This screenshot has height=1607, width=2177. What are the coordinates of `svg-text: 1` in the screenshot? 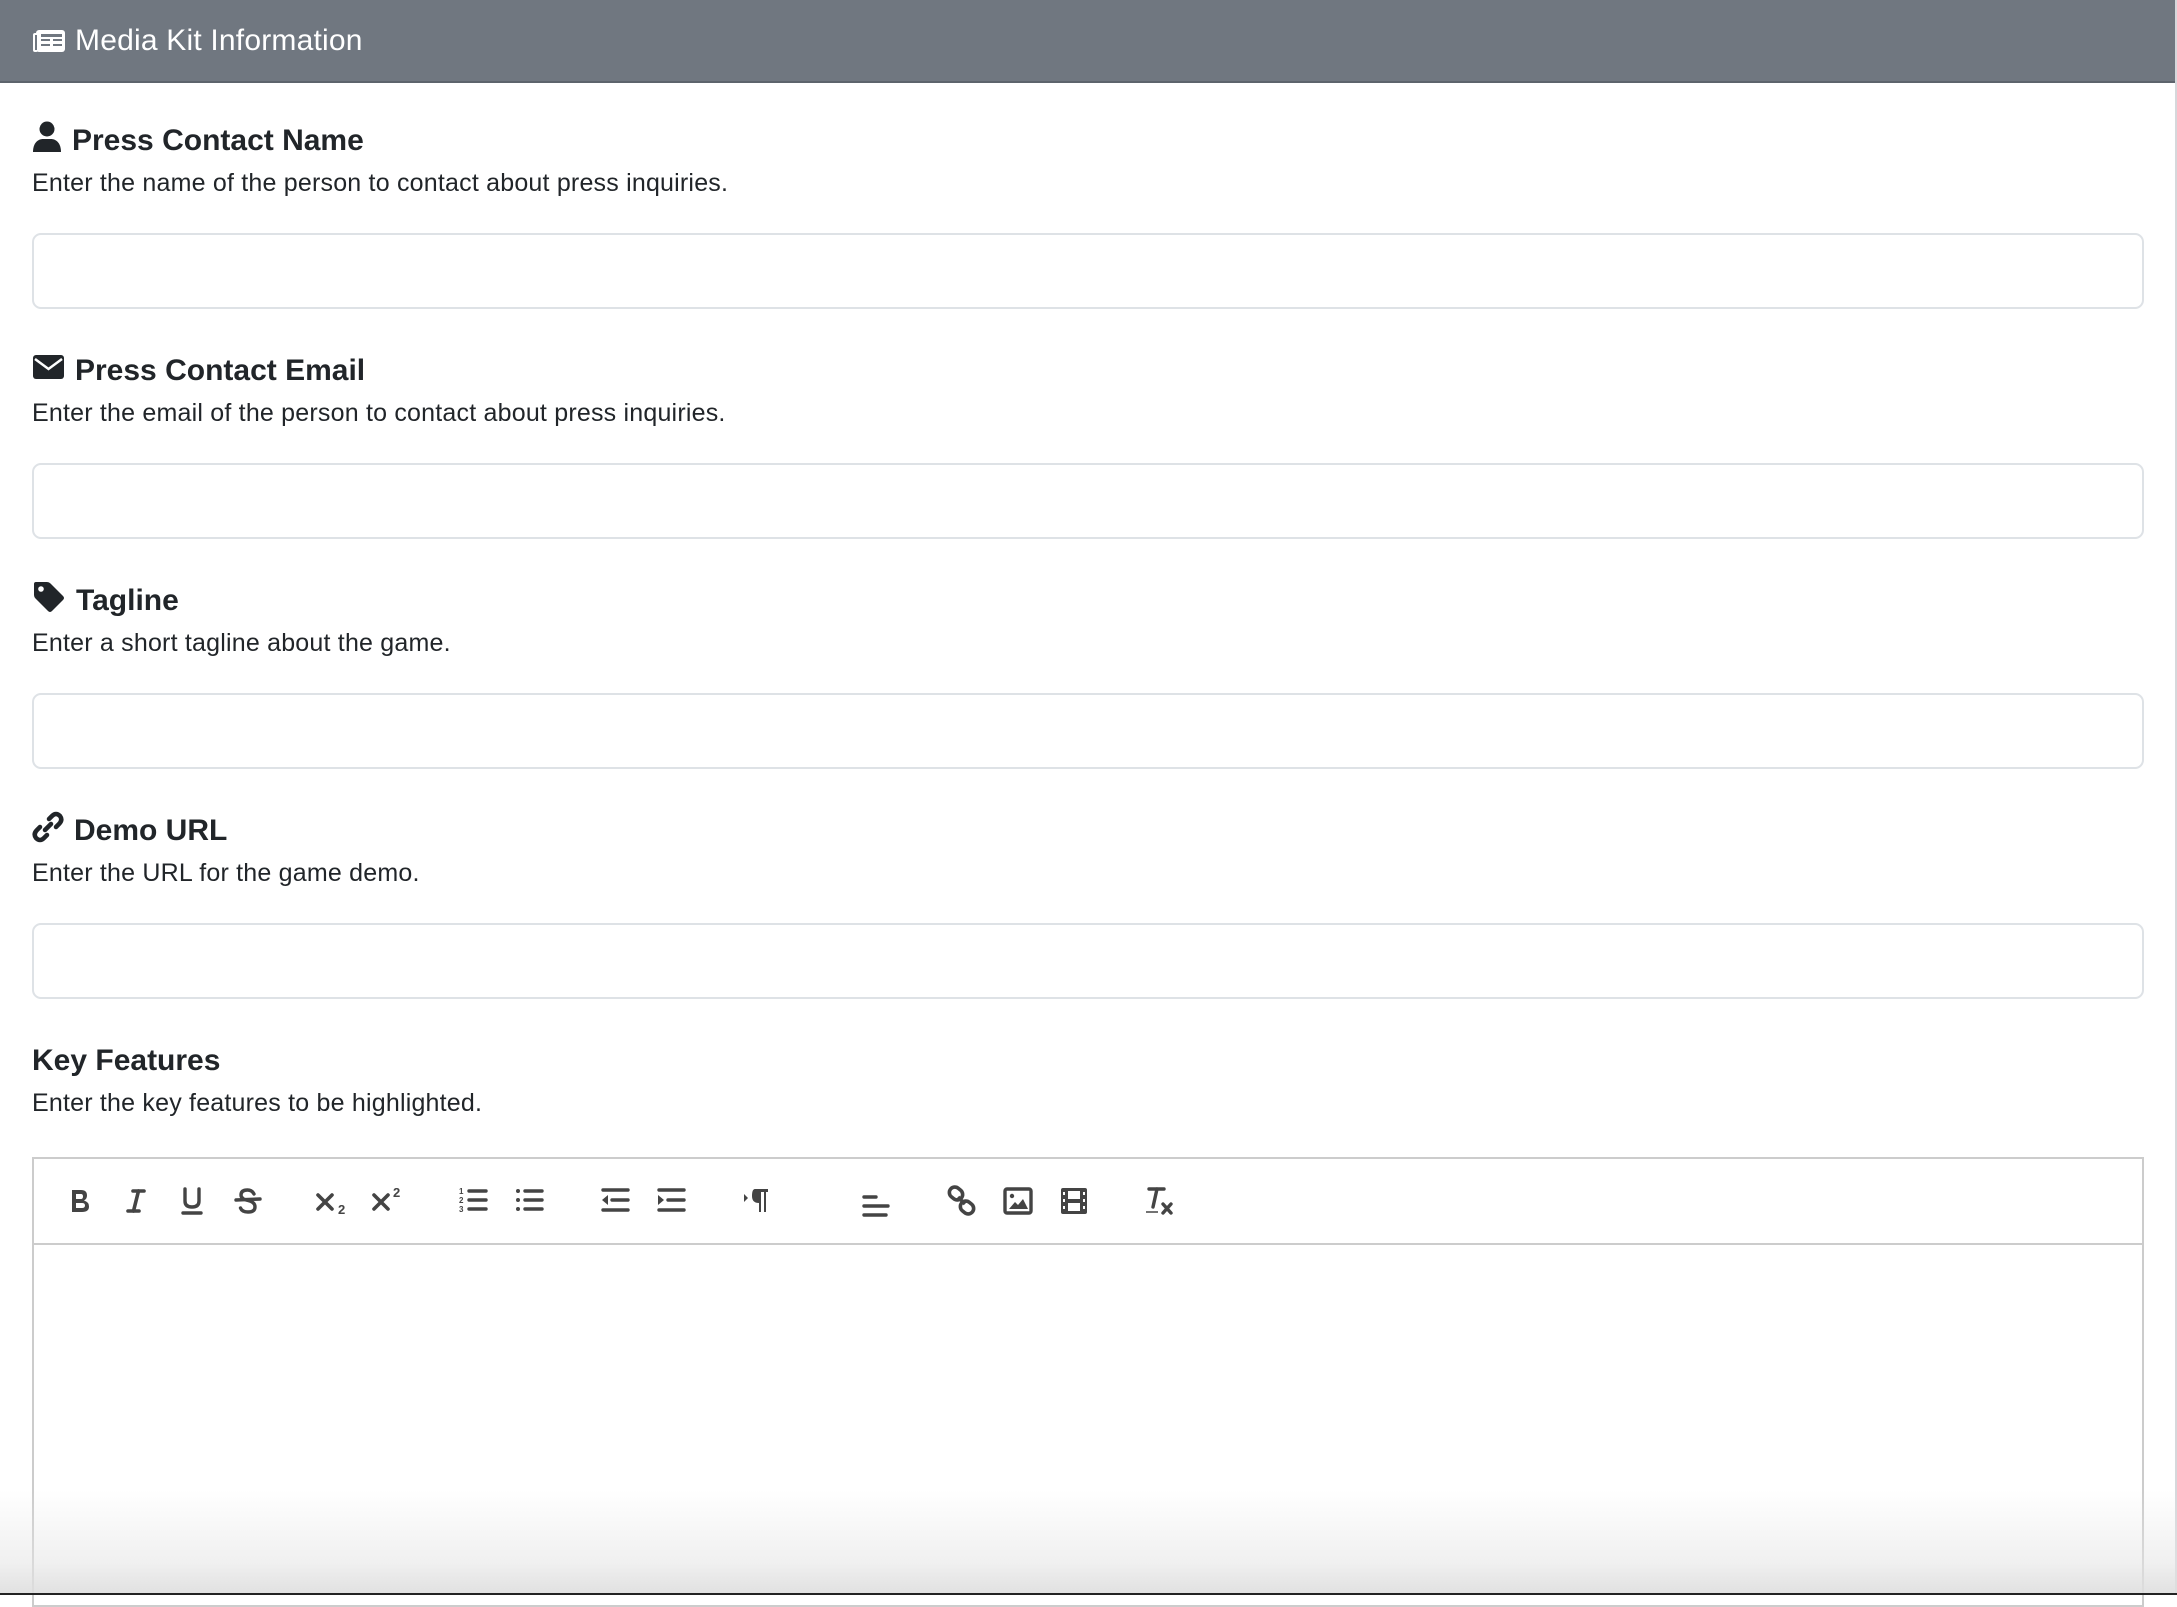 It's located at (461, 1191).